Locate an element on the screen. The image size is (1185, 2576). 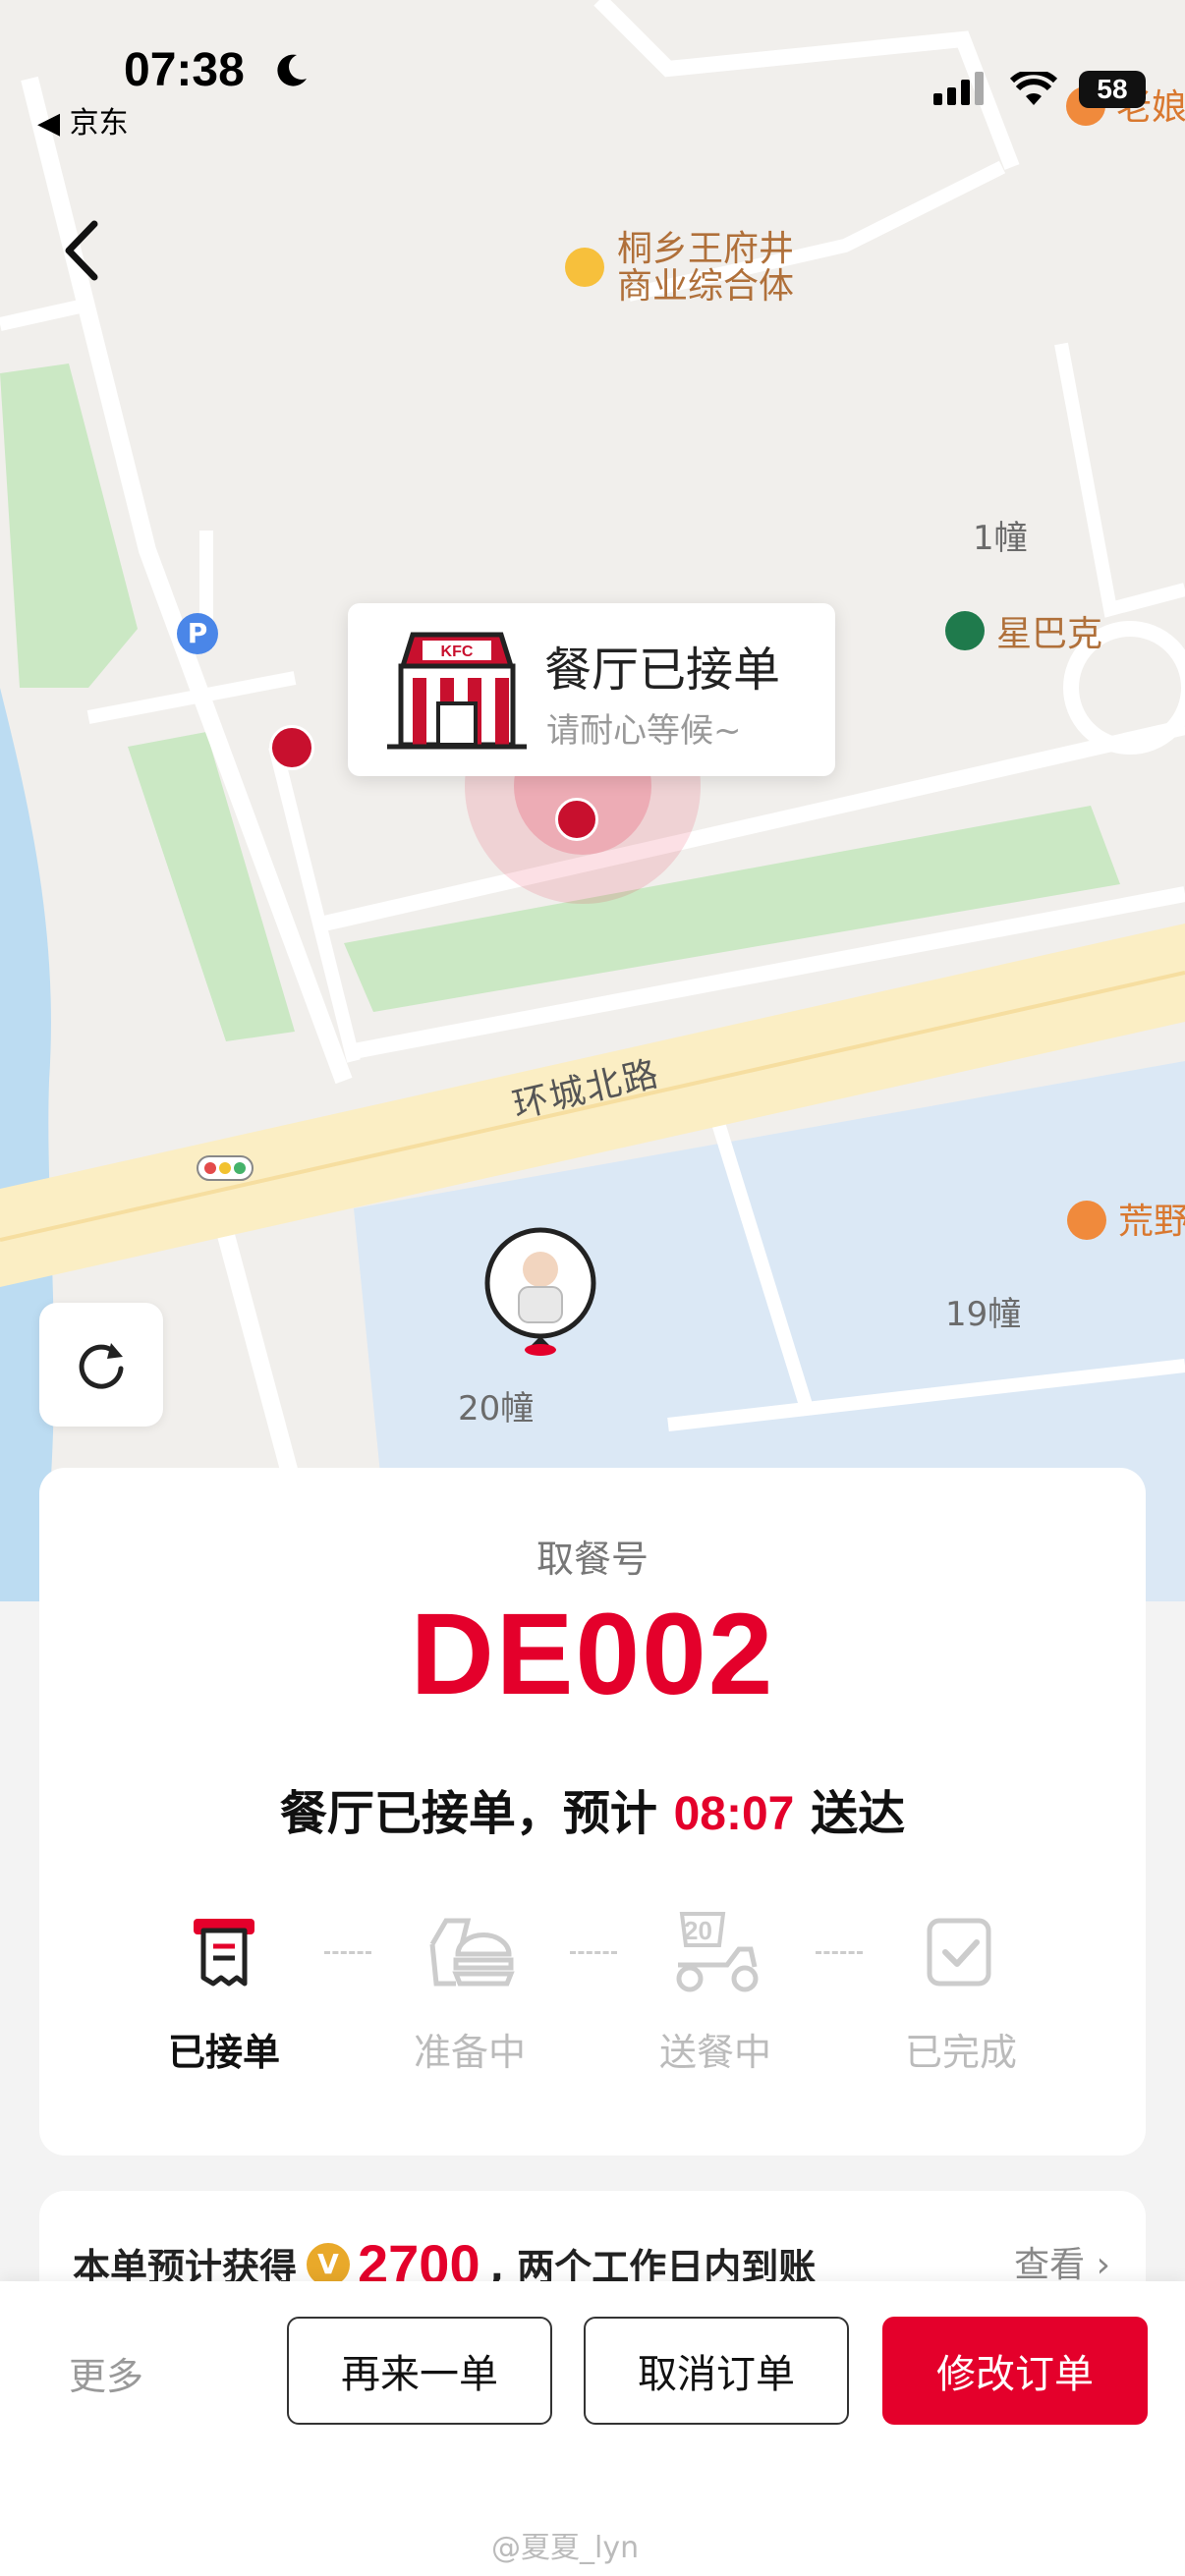
poi-label-huangye: 荒野 is located at coordinates (1151, 1222).